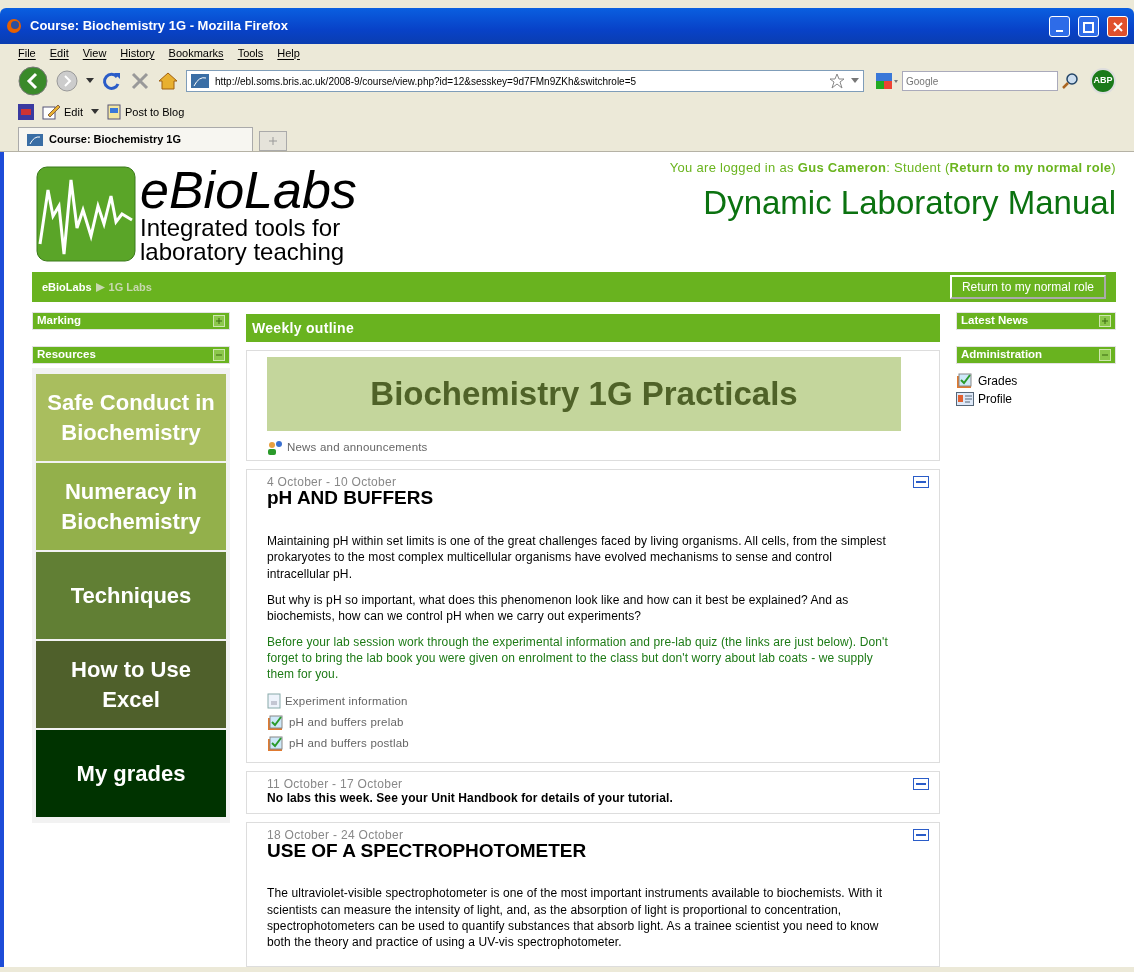  What do you see at coordinates (470, 798) in the screenshot?
I see `paragraph: No labs this week. See your Unit Handbook for details of your tutorial.` at bounding box center [470, 798].